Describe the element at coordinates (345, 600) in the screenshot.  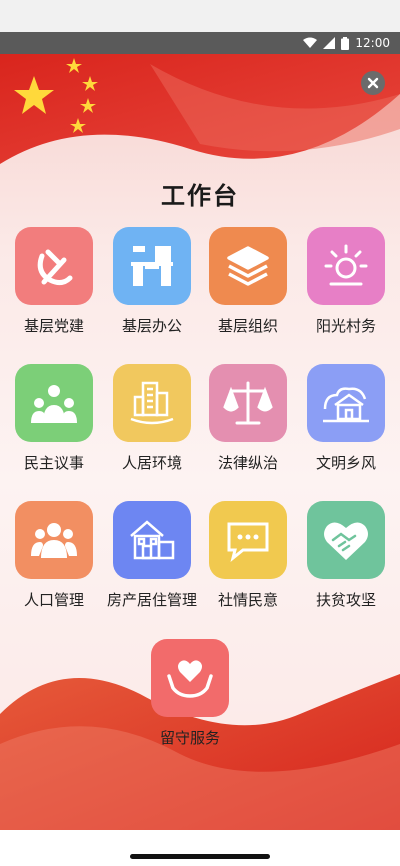
I see `tile-label: 扶贫攻坚` at that location.